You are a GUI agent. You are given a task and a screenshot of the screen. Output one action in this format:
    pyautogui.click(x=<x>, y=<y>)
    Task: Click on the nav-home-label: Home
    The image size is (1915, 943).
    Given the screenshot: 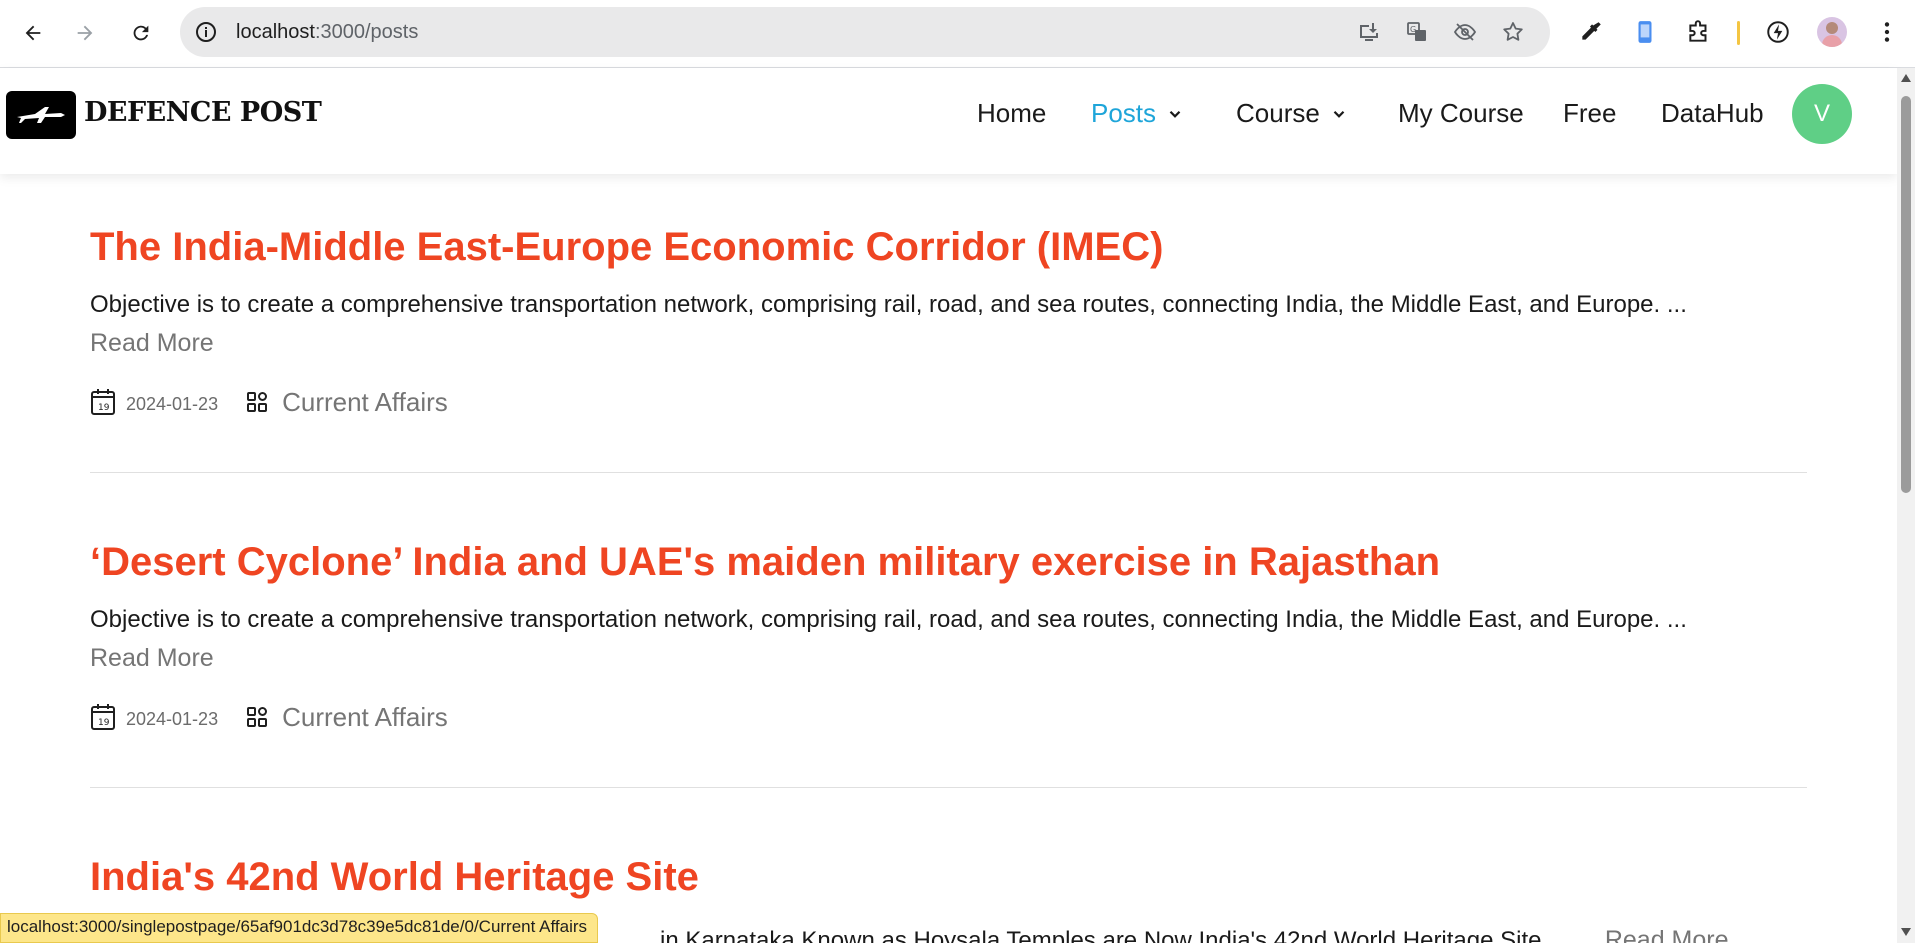 What is the action you would take?
    pyautogui.click(x=1012, y=113)
    